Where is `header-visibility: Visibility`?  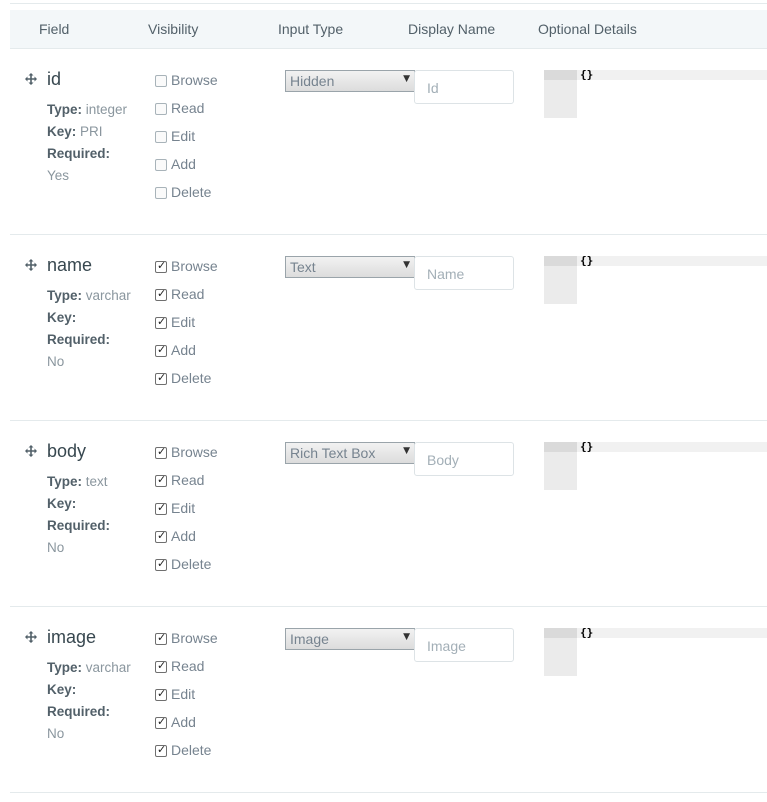
header-visibility: Visibility is located at coordinates (173, 29).